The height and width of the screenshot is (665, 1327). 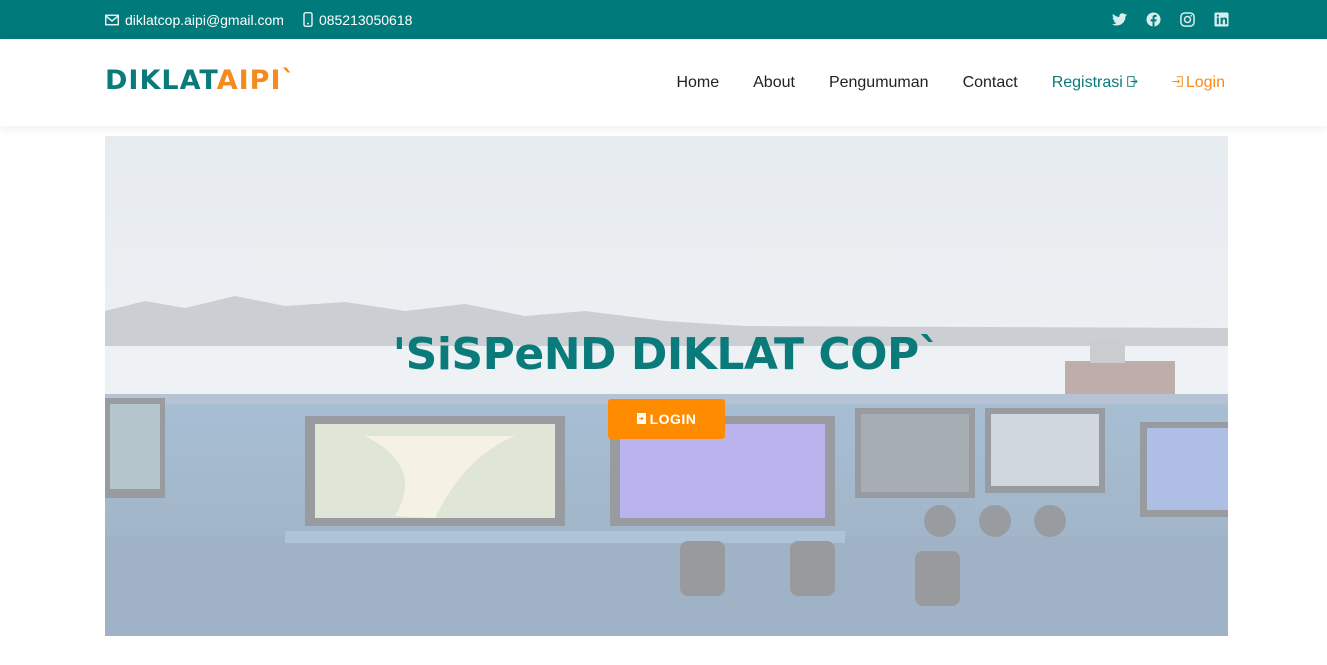 I want to click on phone-link: 085213050618, so click(x=357, y=20).